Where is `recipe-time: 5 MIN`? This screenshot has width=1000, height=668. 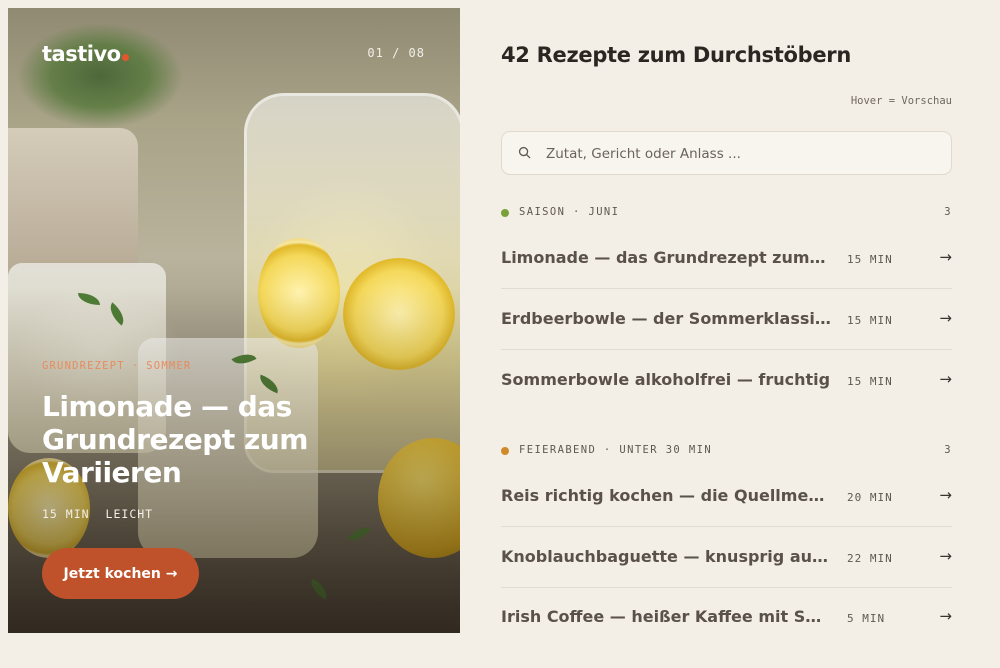
recipe-time: 5 MIN is located at coordinates (866, 618).